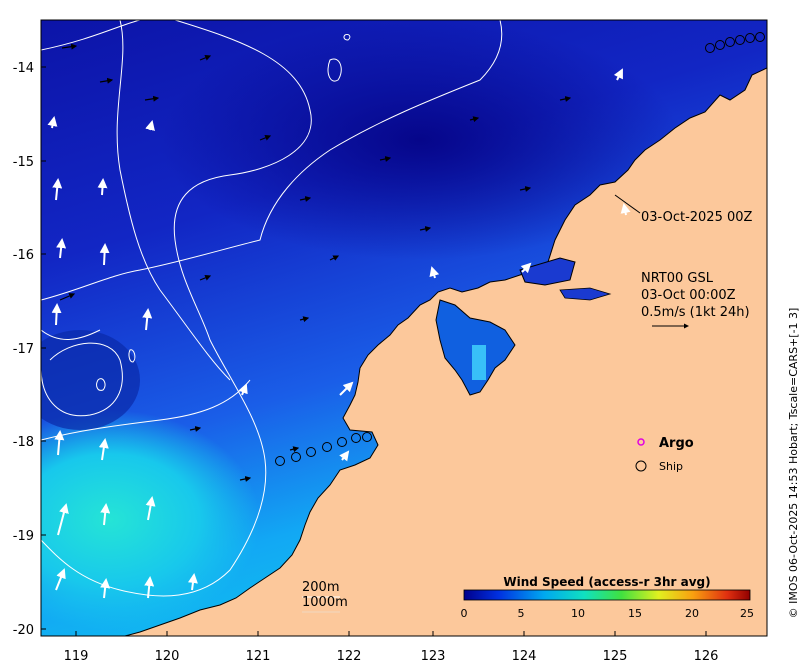  I want to click on x-axis: 119 120 121 122 123 124 125 126, so click(391, 656).